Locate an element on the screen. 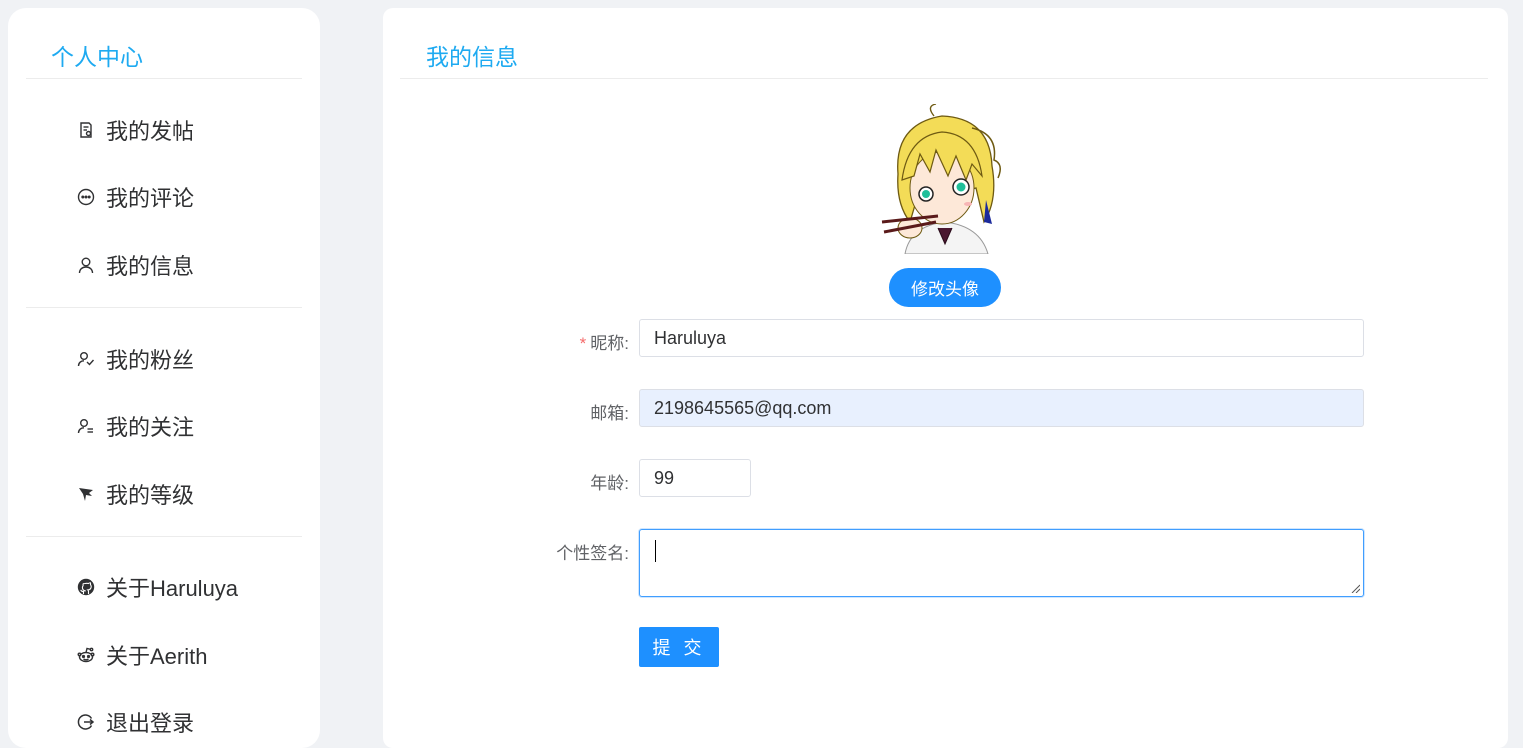 This screenshot has width=1523, height=748. signature-label: 个性签名: is located at coordinates (592, 553).